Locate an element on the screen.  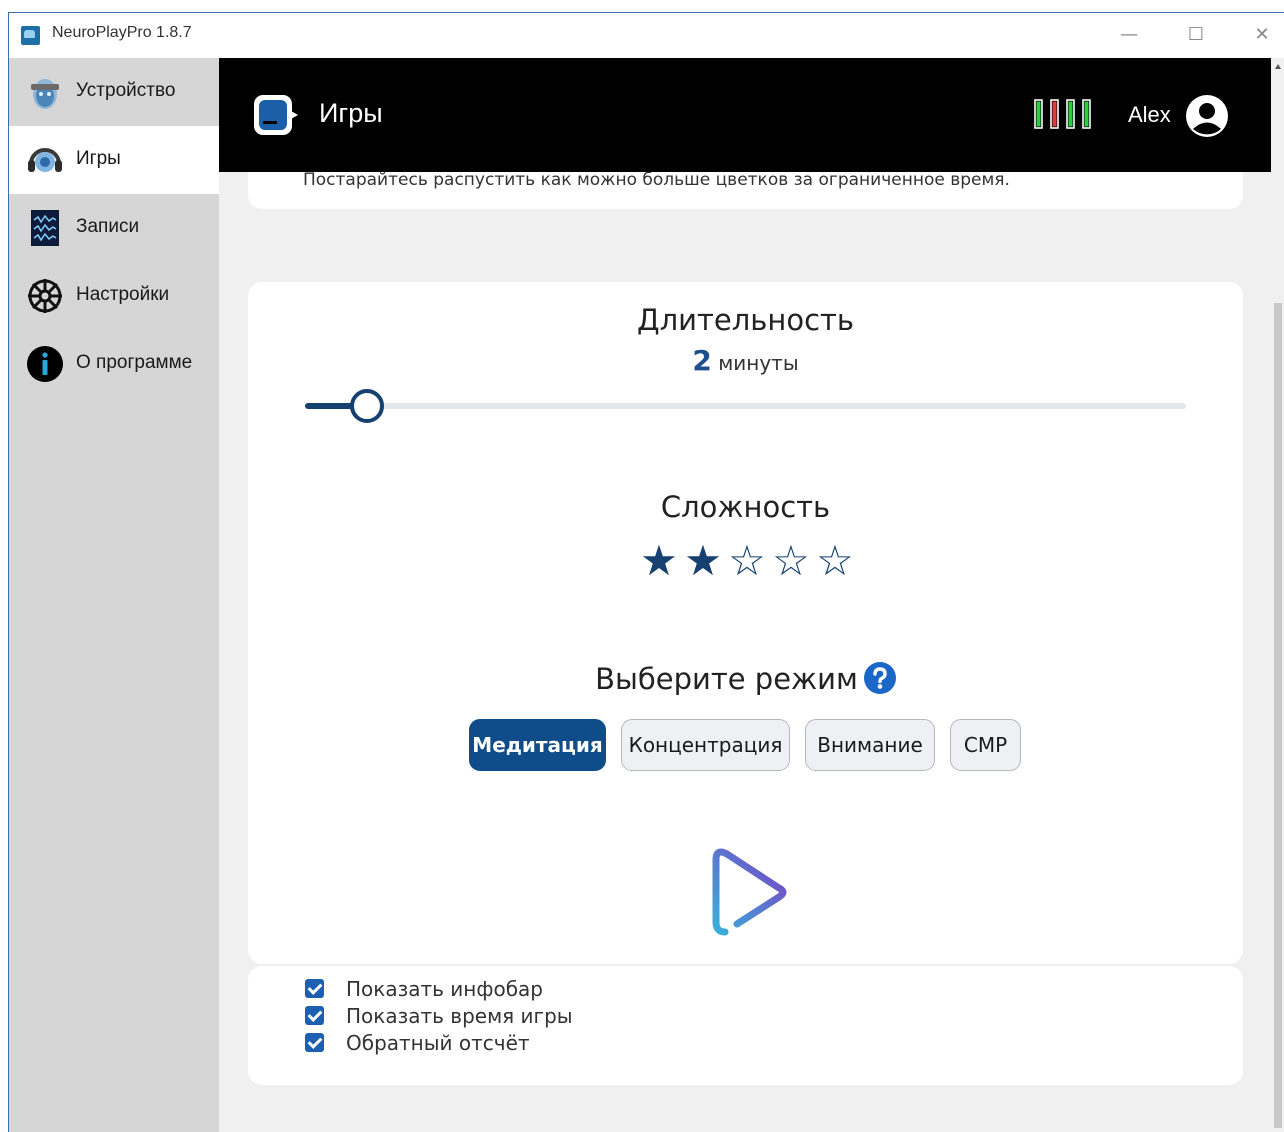
duration-value: 2 минуты is located at coordinates (745, 360).